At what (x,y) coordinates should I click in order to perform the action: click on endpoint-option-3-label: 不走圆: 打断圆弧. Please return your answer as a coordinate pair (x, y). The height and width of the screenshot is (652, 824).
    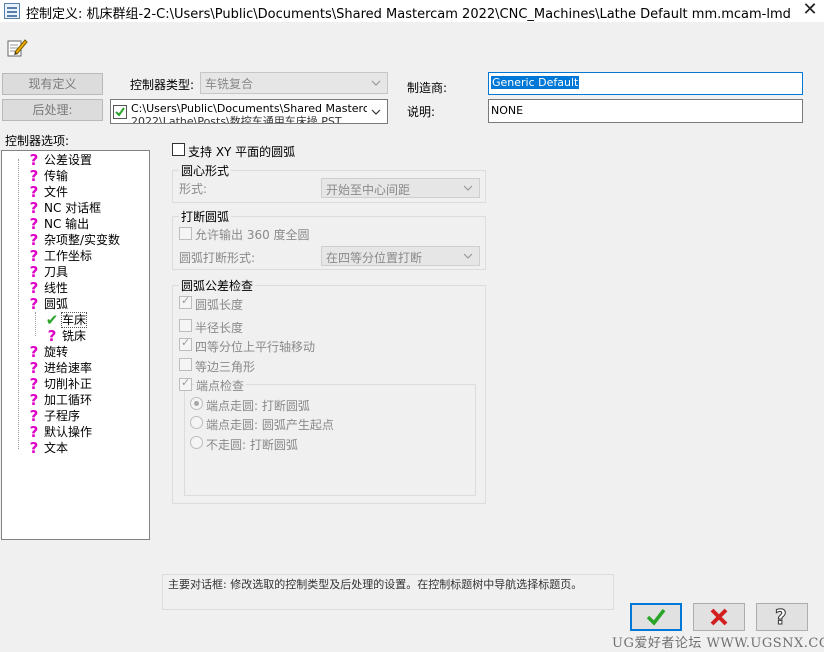
    Looking at the image, I should click on (252, 445).